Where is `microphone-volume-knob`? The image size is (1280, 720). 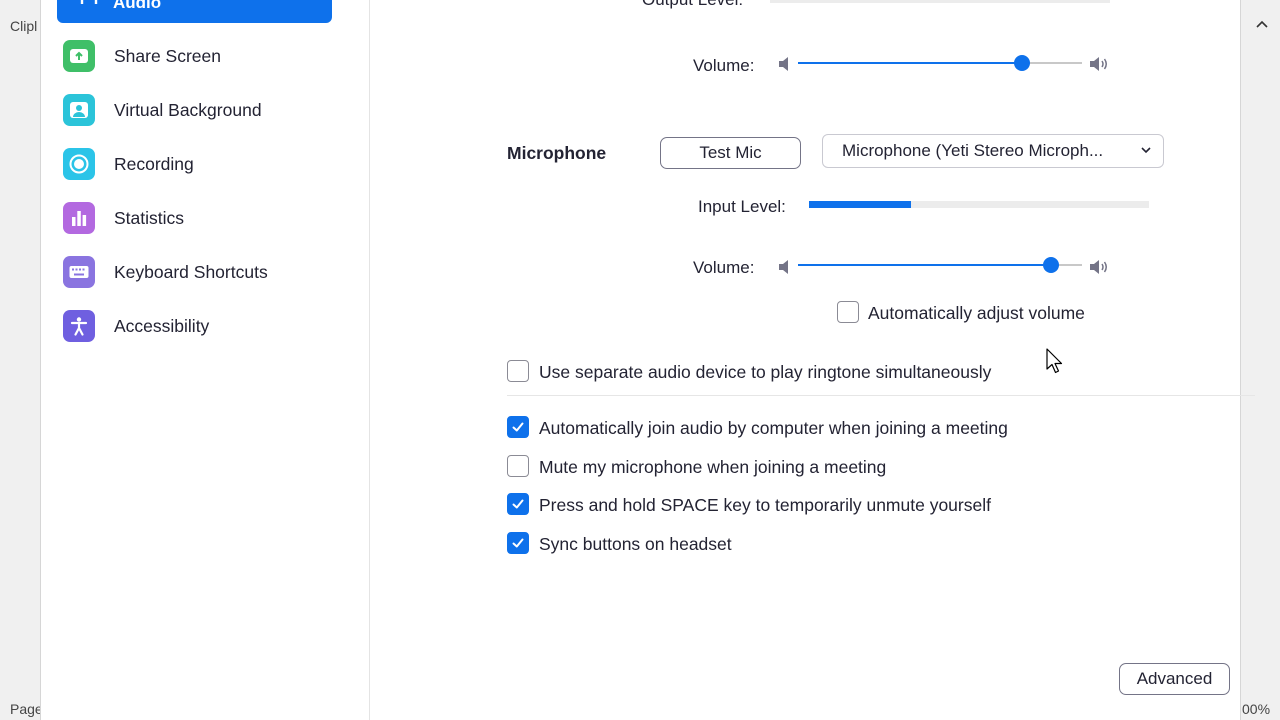
microphone-volume-knob is located at coordinates (1050, 265).